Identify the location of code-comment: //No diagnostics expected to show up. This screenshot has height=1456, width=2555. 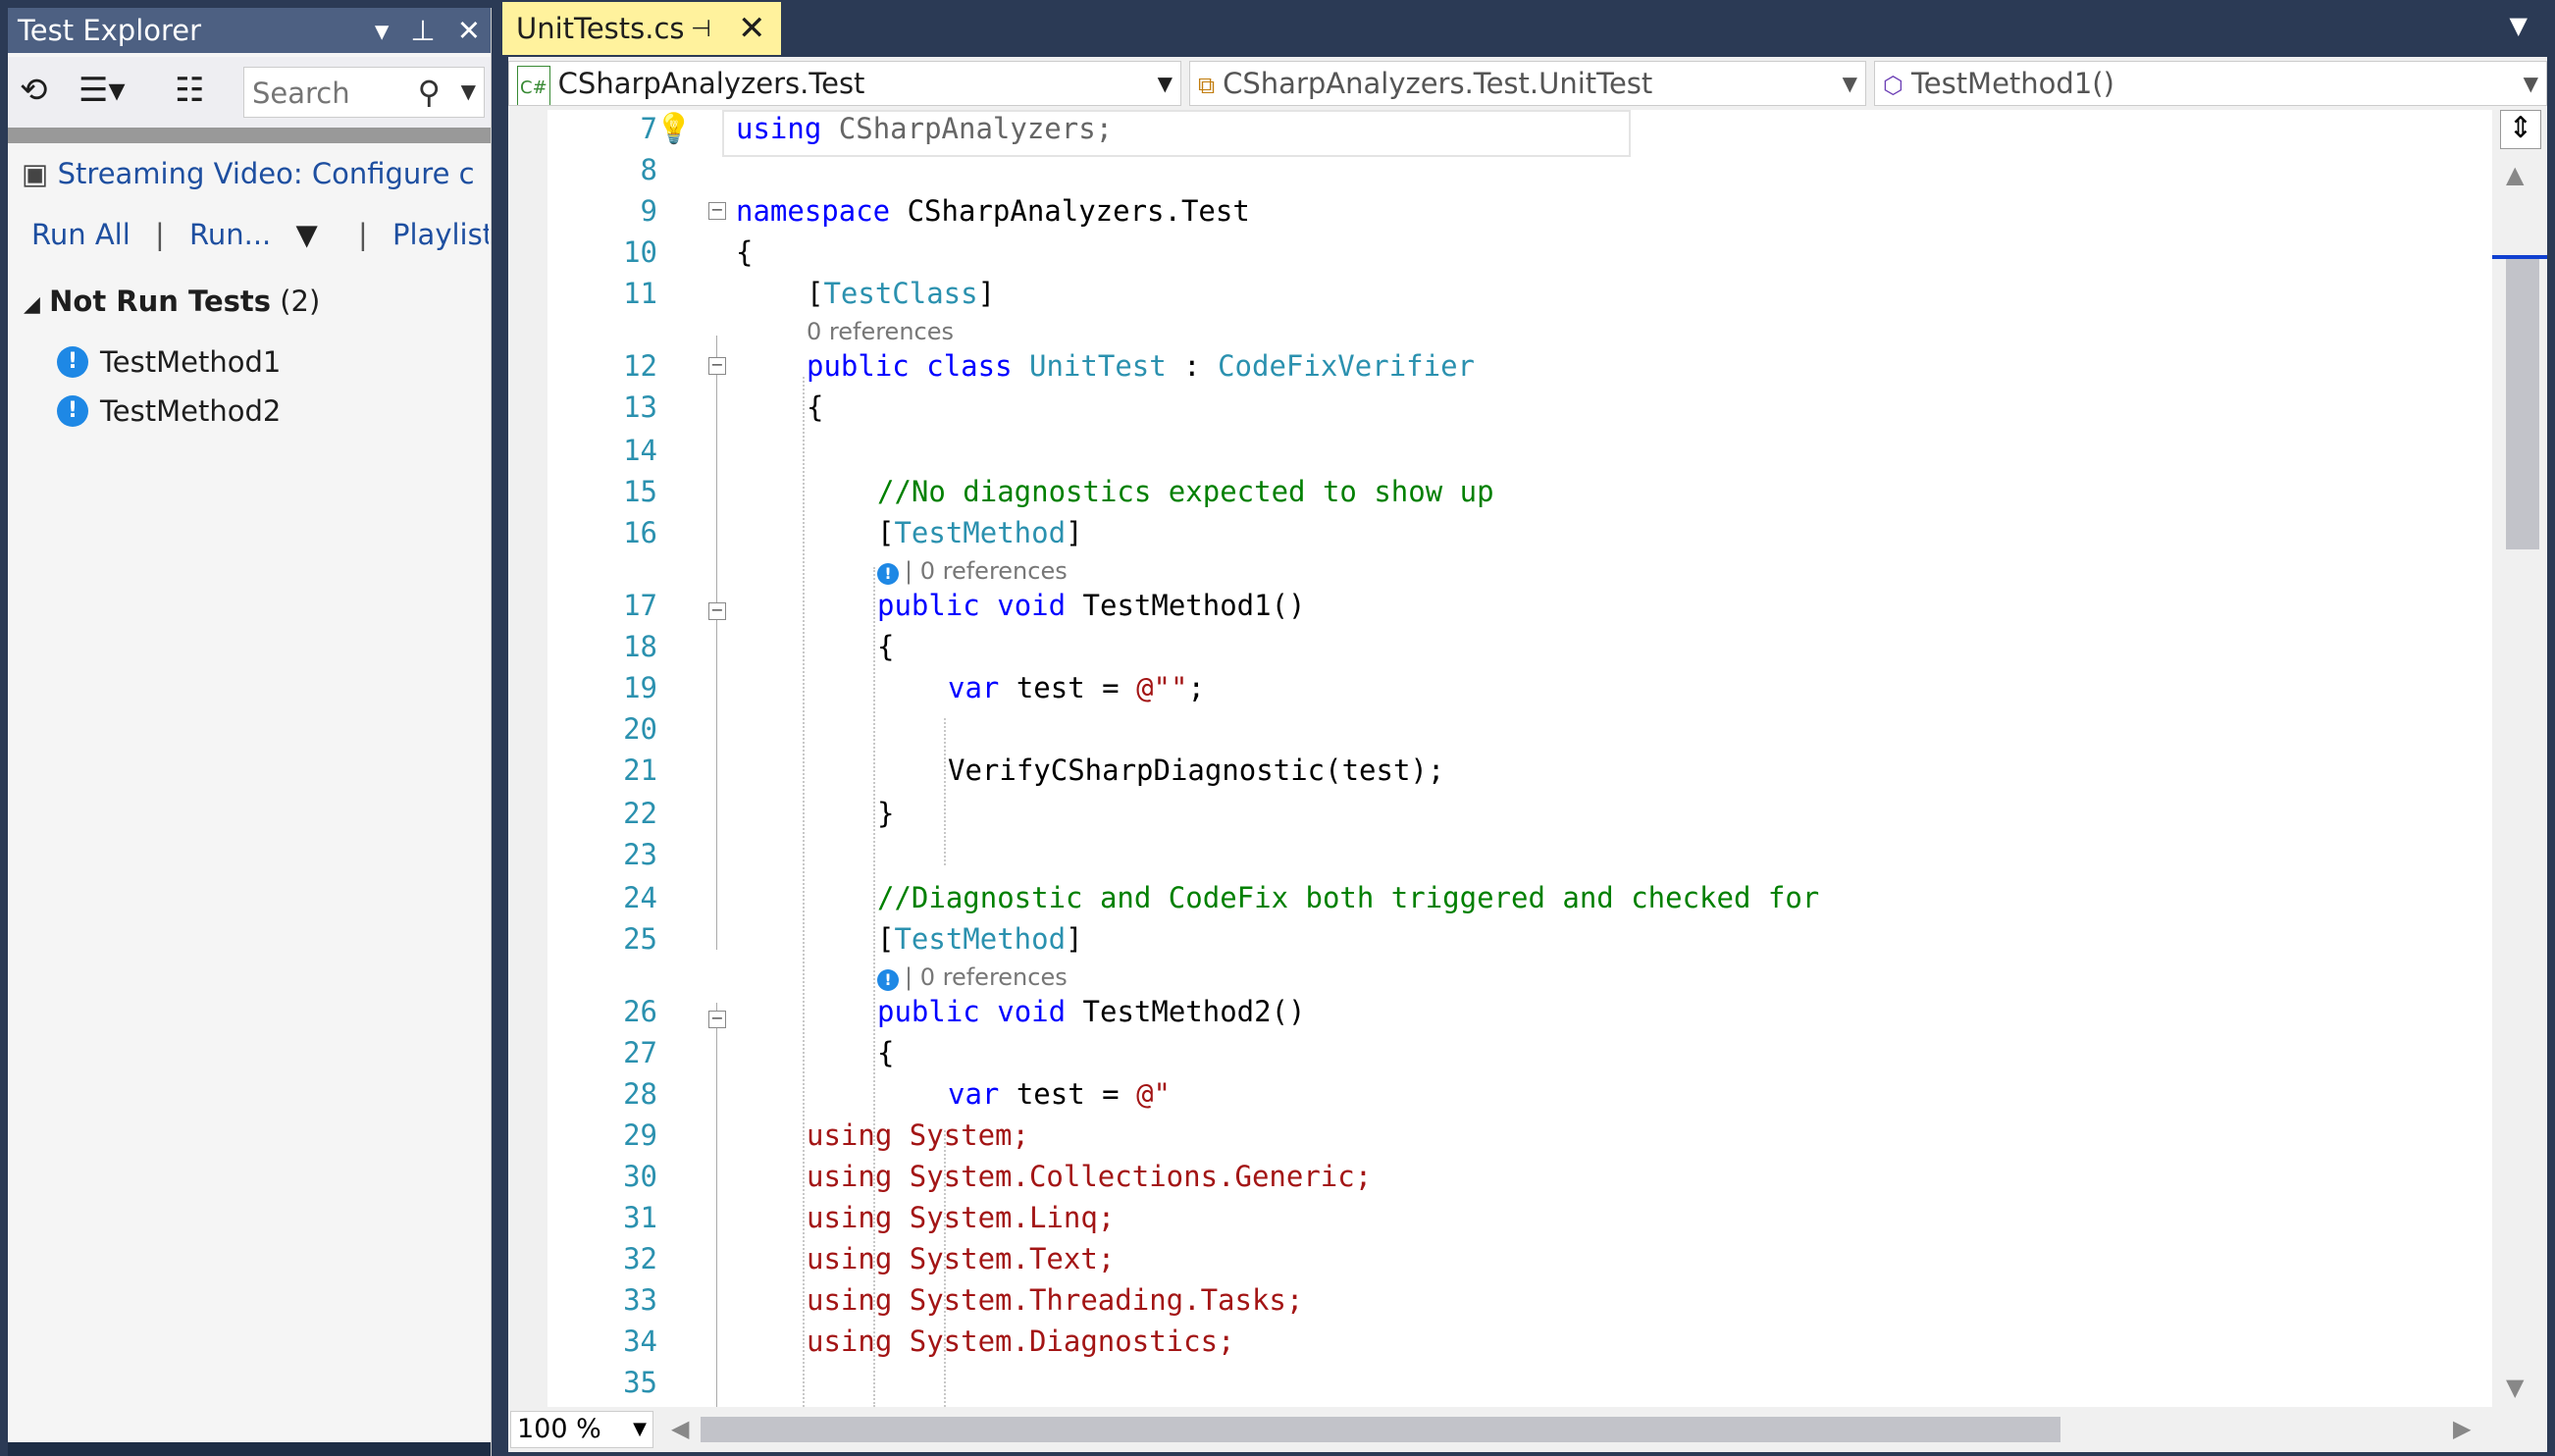
(1185, 491).